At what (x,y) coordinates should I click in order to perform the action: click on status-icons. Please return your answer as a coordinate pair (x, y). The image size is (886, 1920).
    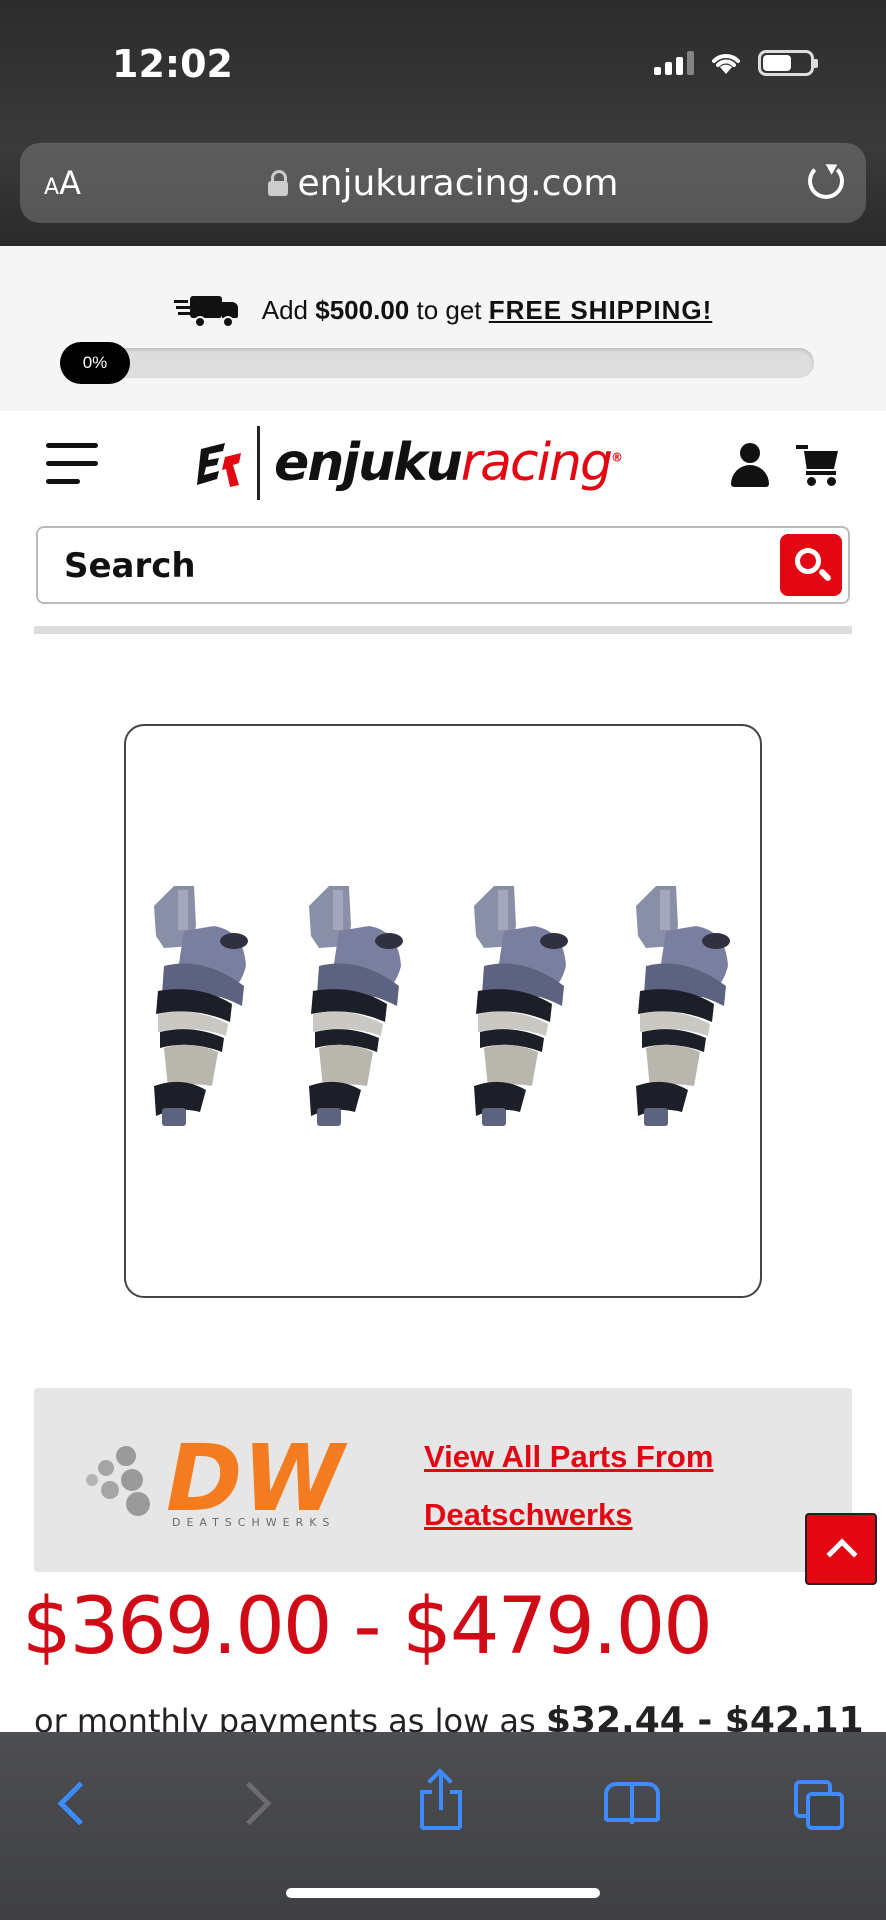
    Looking at the image, I should click on (736, 63).